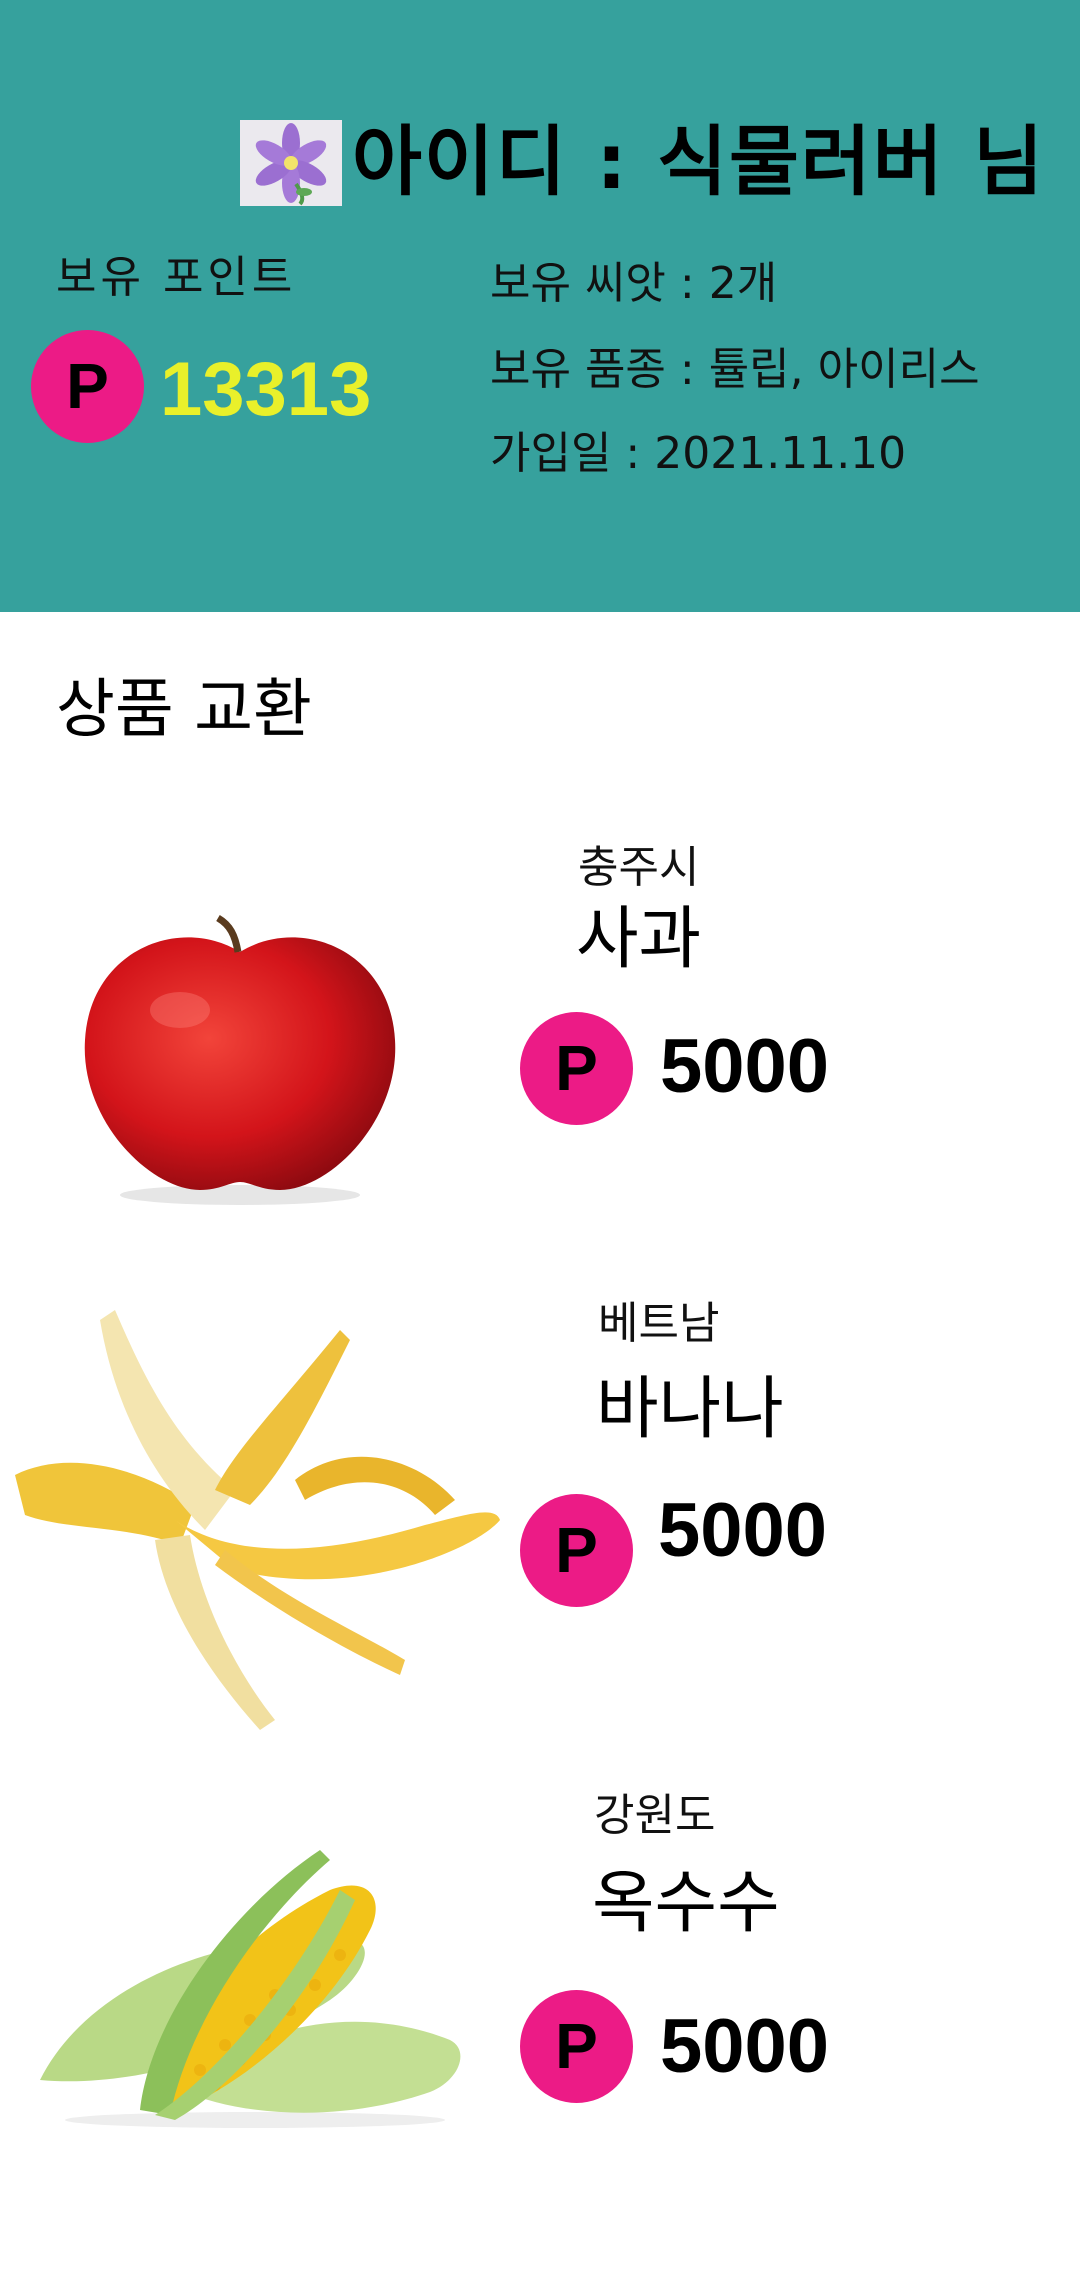  I want to click on corn-image, so click(255, 1980).